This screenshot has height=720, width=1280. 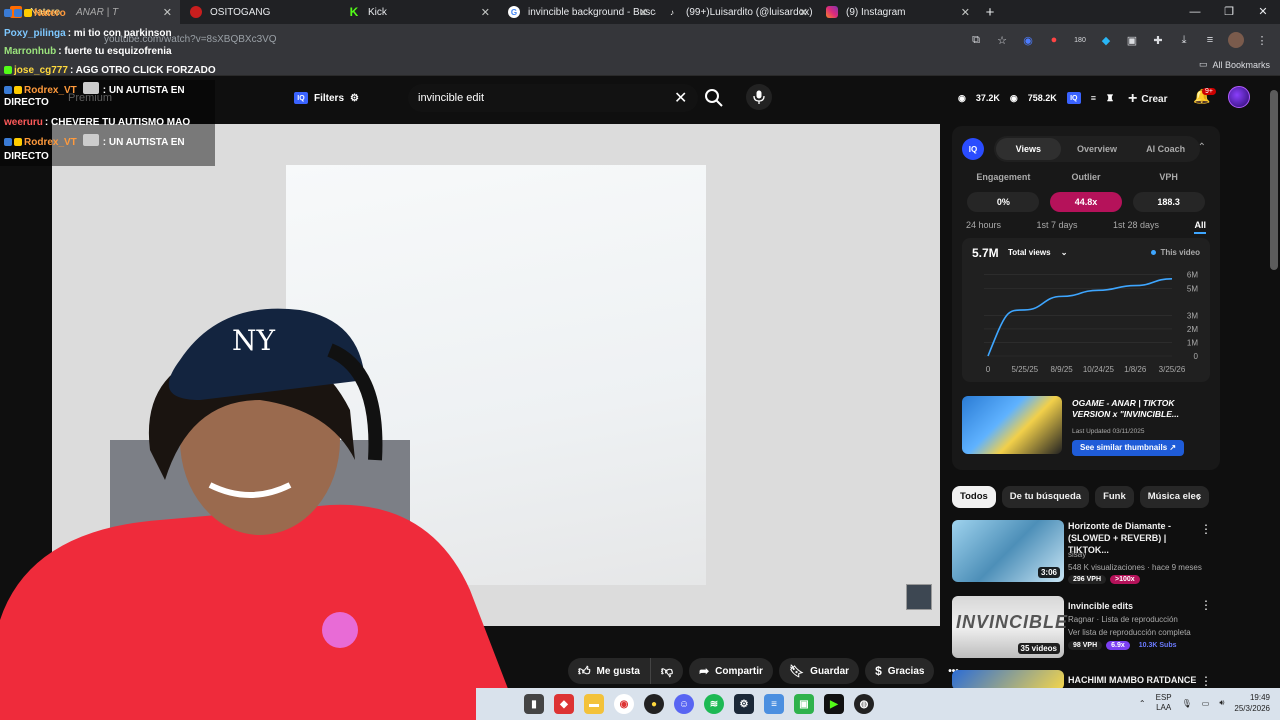 I want to click on tab-overview: Overview, so click(x=1097, y=149).